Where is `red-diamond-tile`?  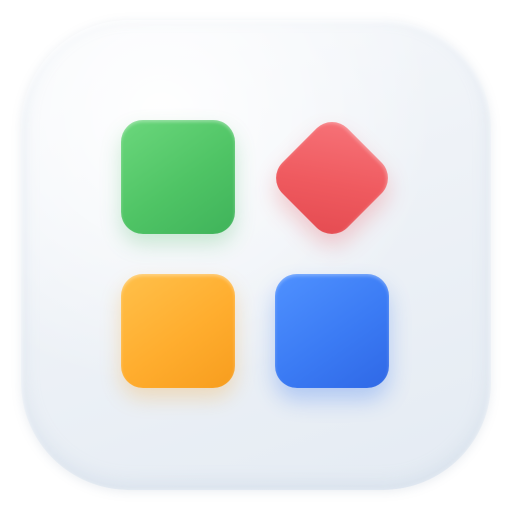
red-diamond-tile is located at coordinates (332, 178).